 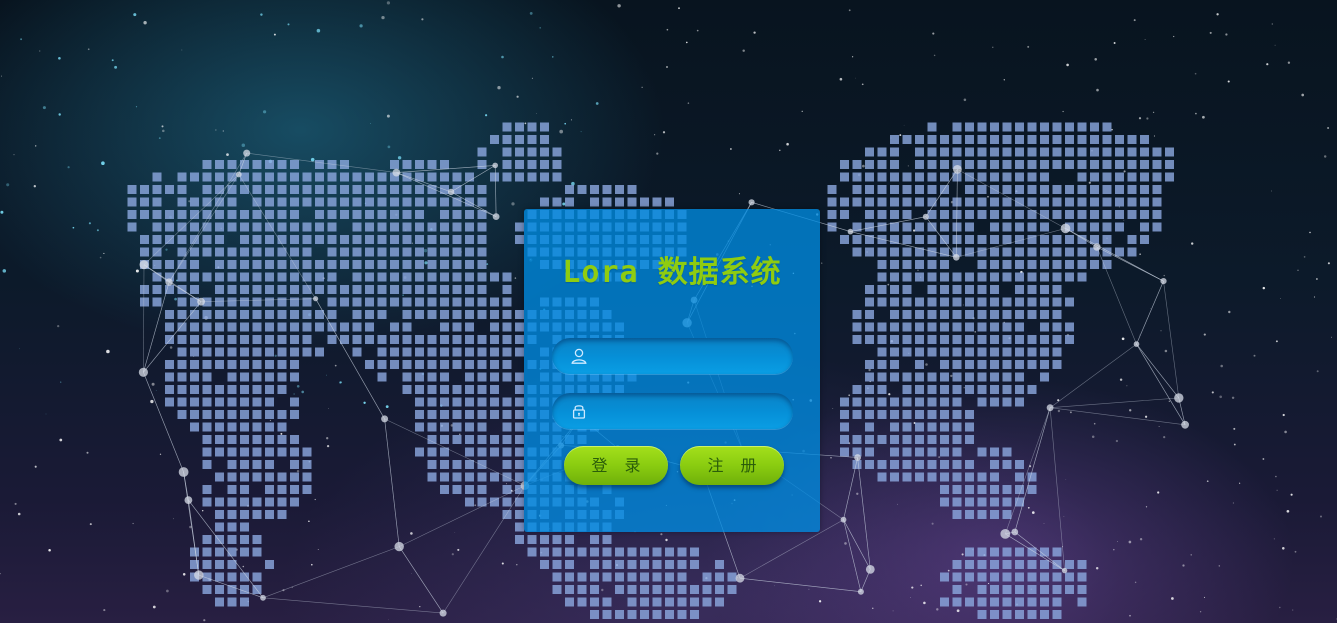 I want to click on register-button: 注 册, so click(x=732, y=465).